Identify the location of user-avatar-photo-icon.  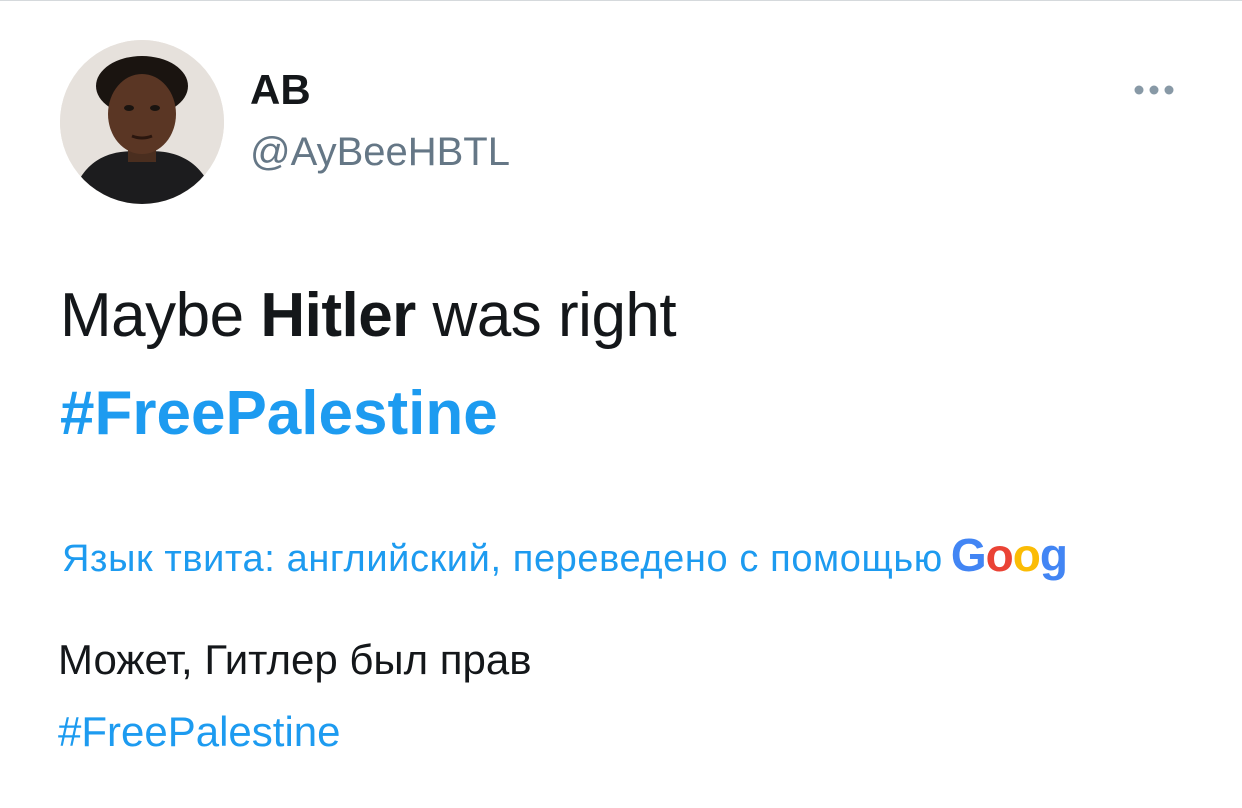
(142, 122).